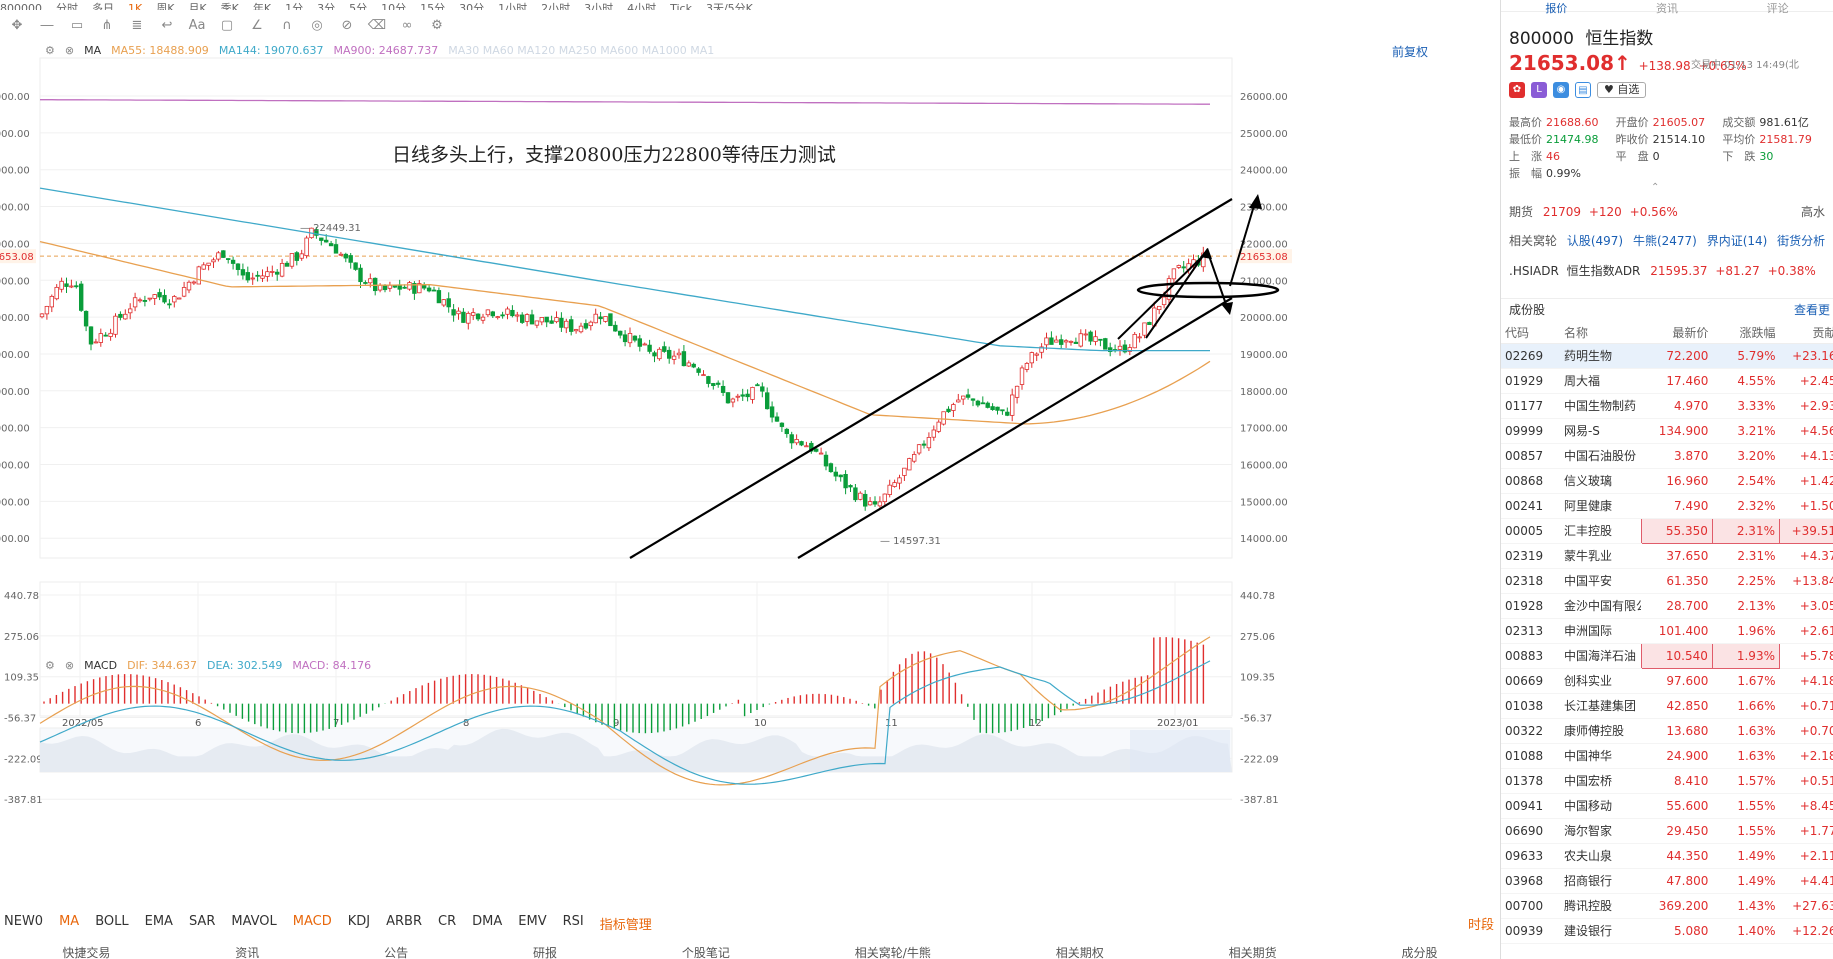 The width and height of the screenshot is (1833, 959). What do you see at coordinates (641, 6) in the screenshot?
I see `period-tab: 4小时` at bounding box center [641, 6].